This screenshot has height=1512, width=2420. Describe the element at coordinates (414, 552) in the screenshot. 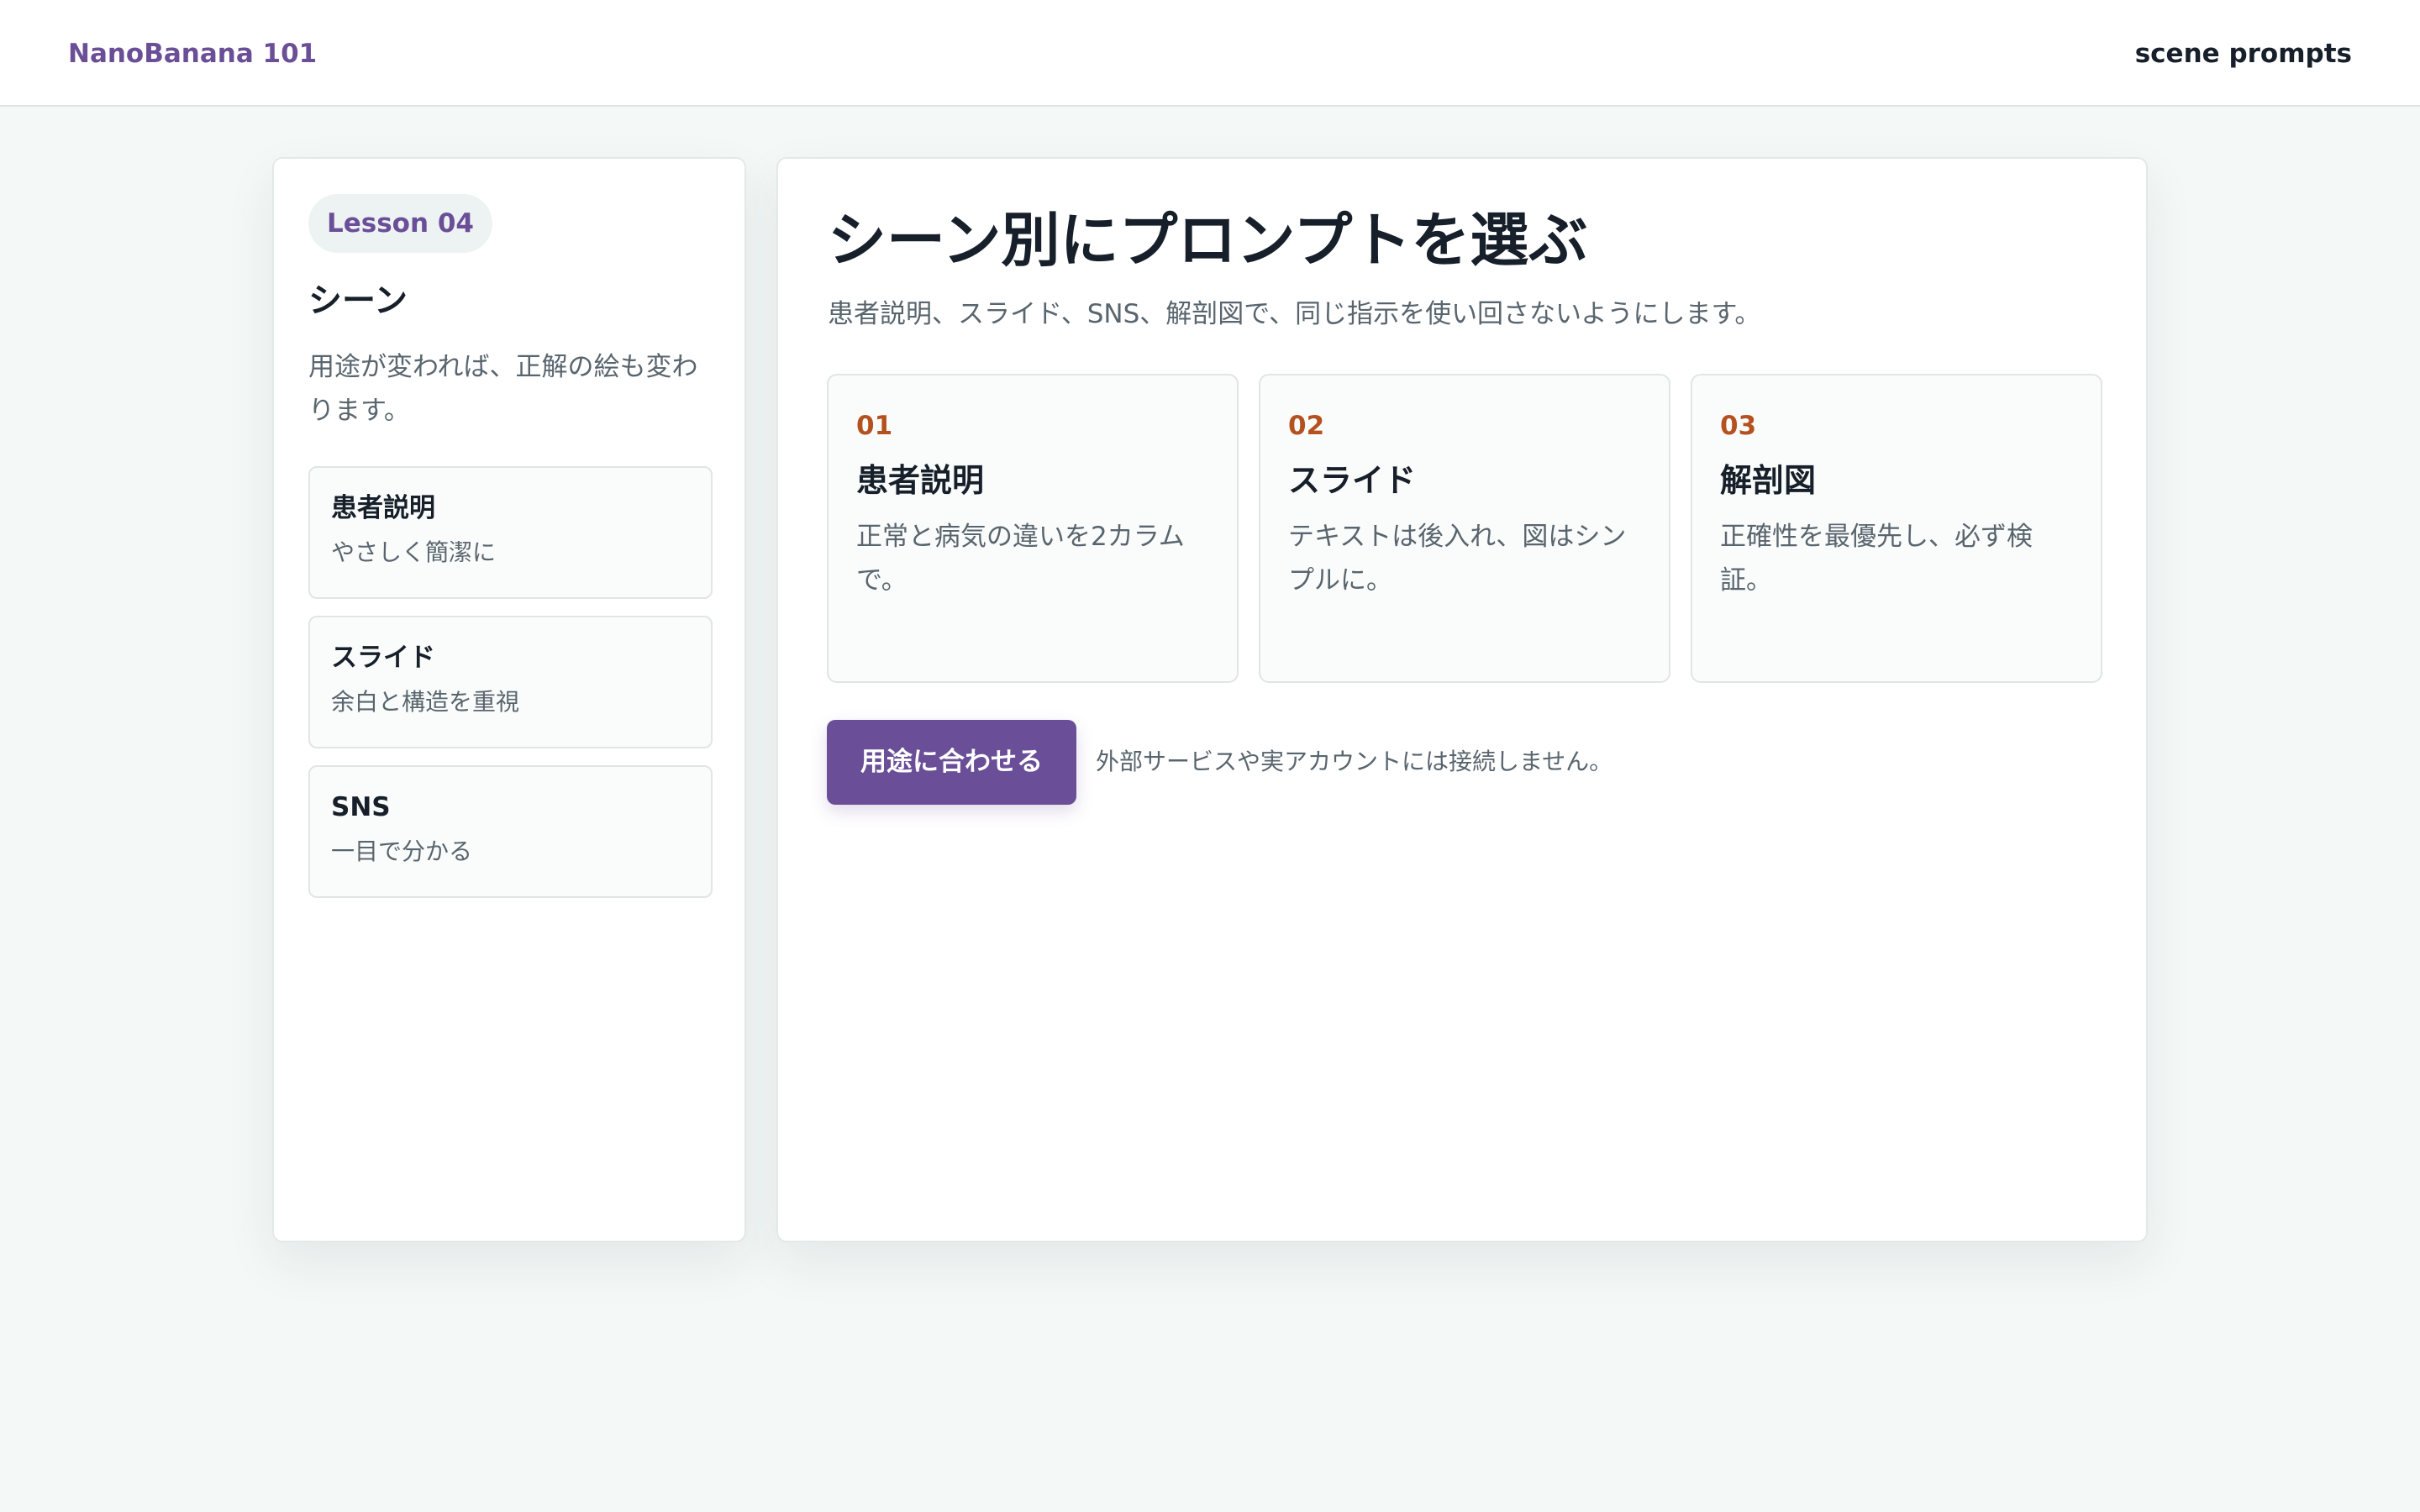

I see `scene-item-subtitle: やさしく簡潔に` at that location.